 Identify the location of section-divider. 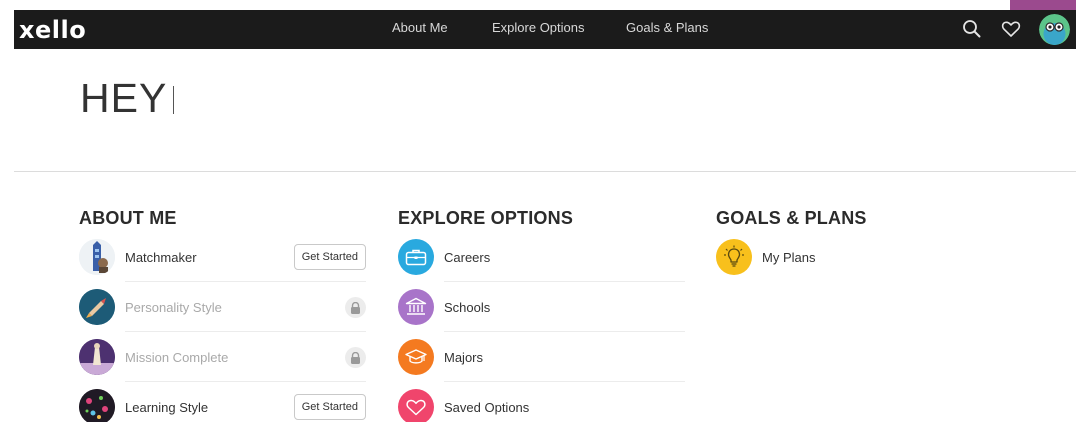
(545, 171).